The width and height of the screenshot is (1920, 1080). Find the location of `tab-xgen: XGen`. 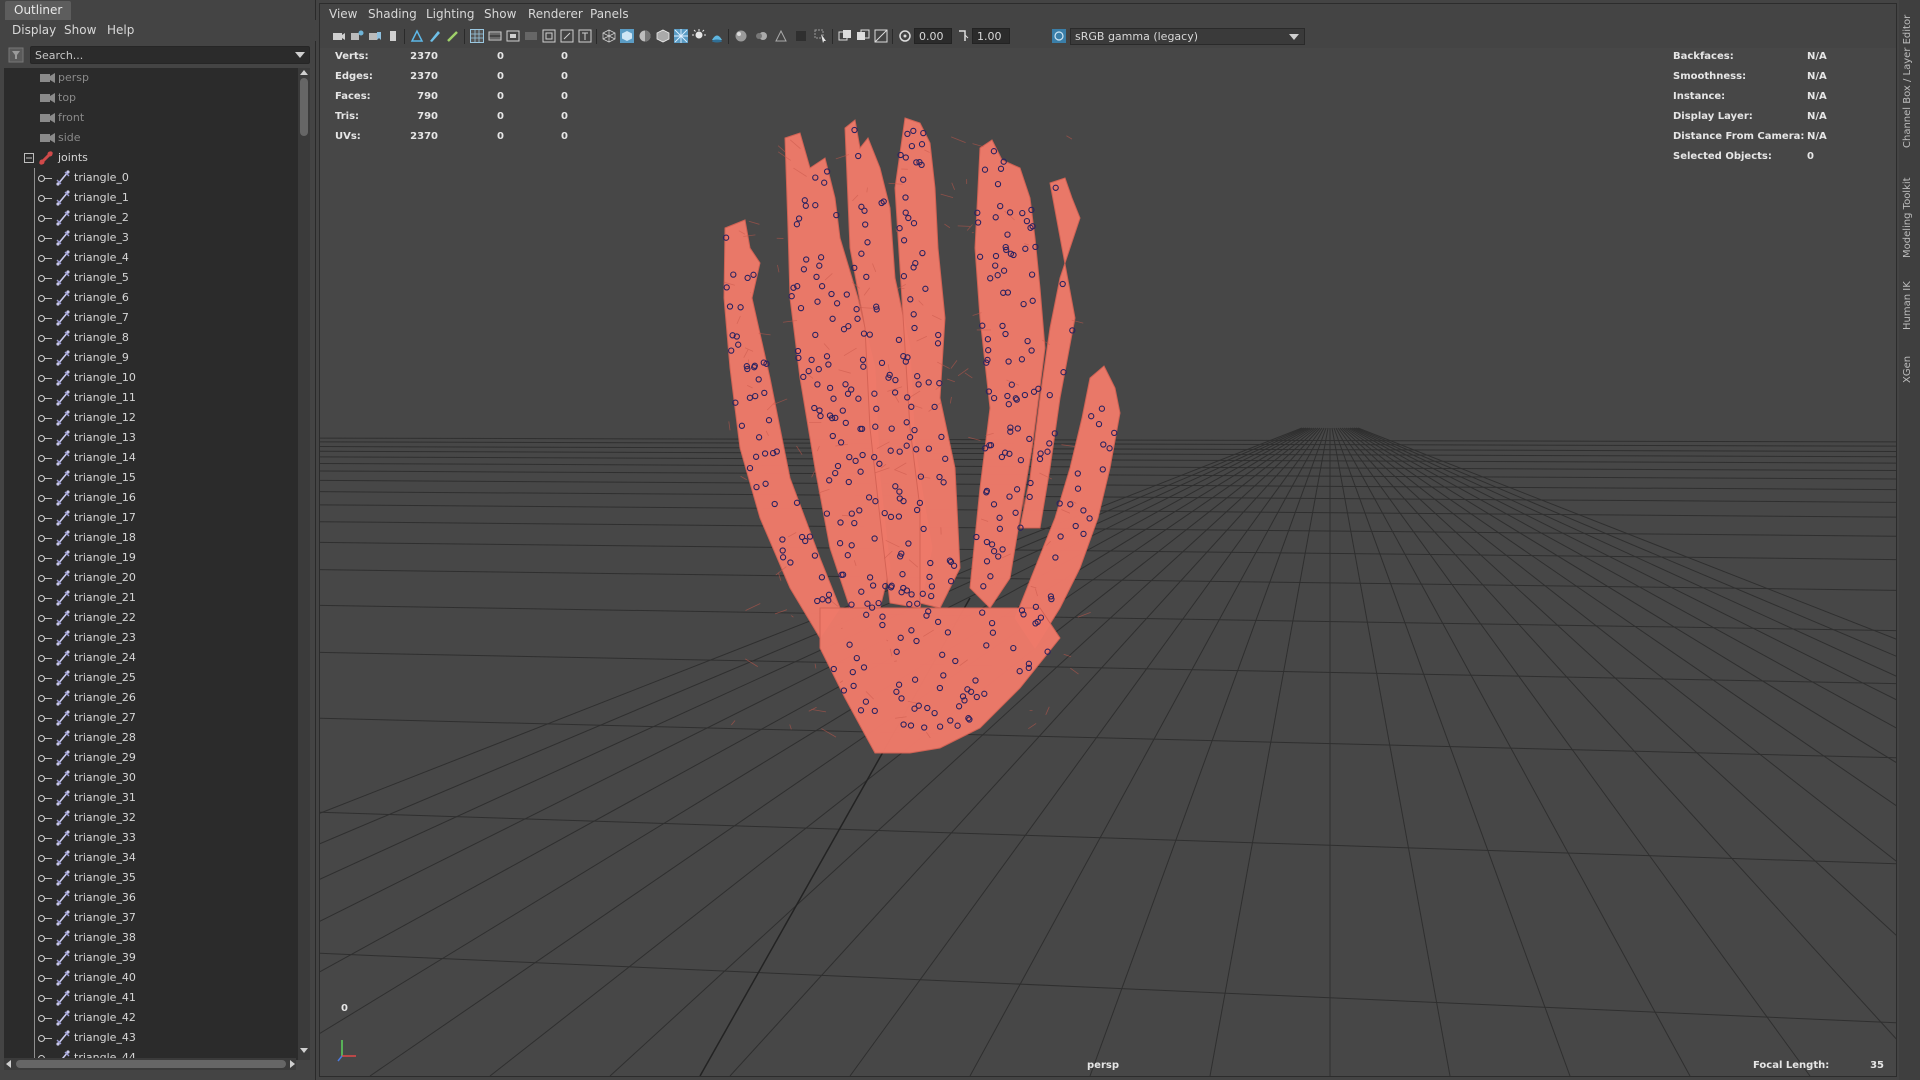

tab-xgen: XGen is located at coordinates (1909, 384).